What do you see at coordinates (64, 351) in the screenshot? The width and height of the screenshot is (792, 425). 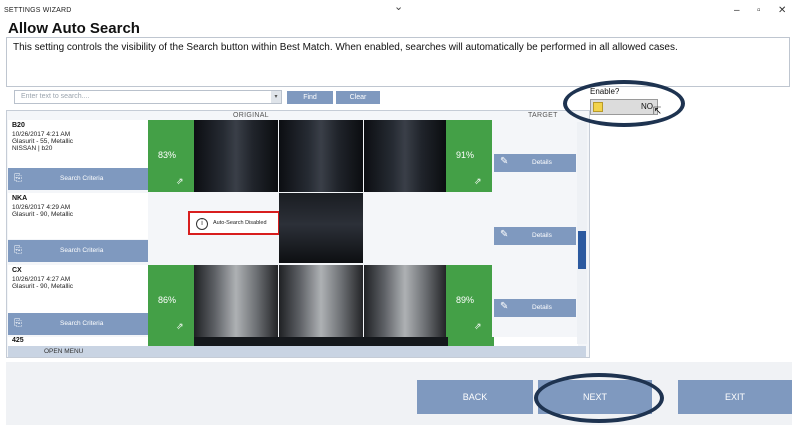 I see `open-menu-label: OPEN MENU` at bounding box center [64, 351].